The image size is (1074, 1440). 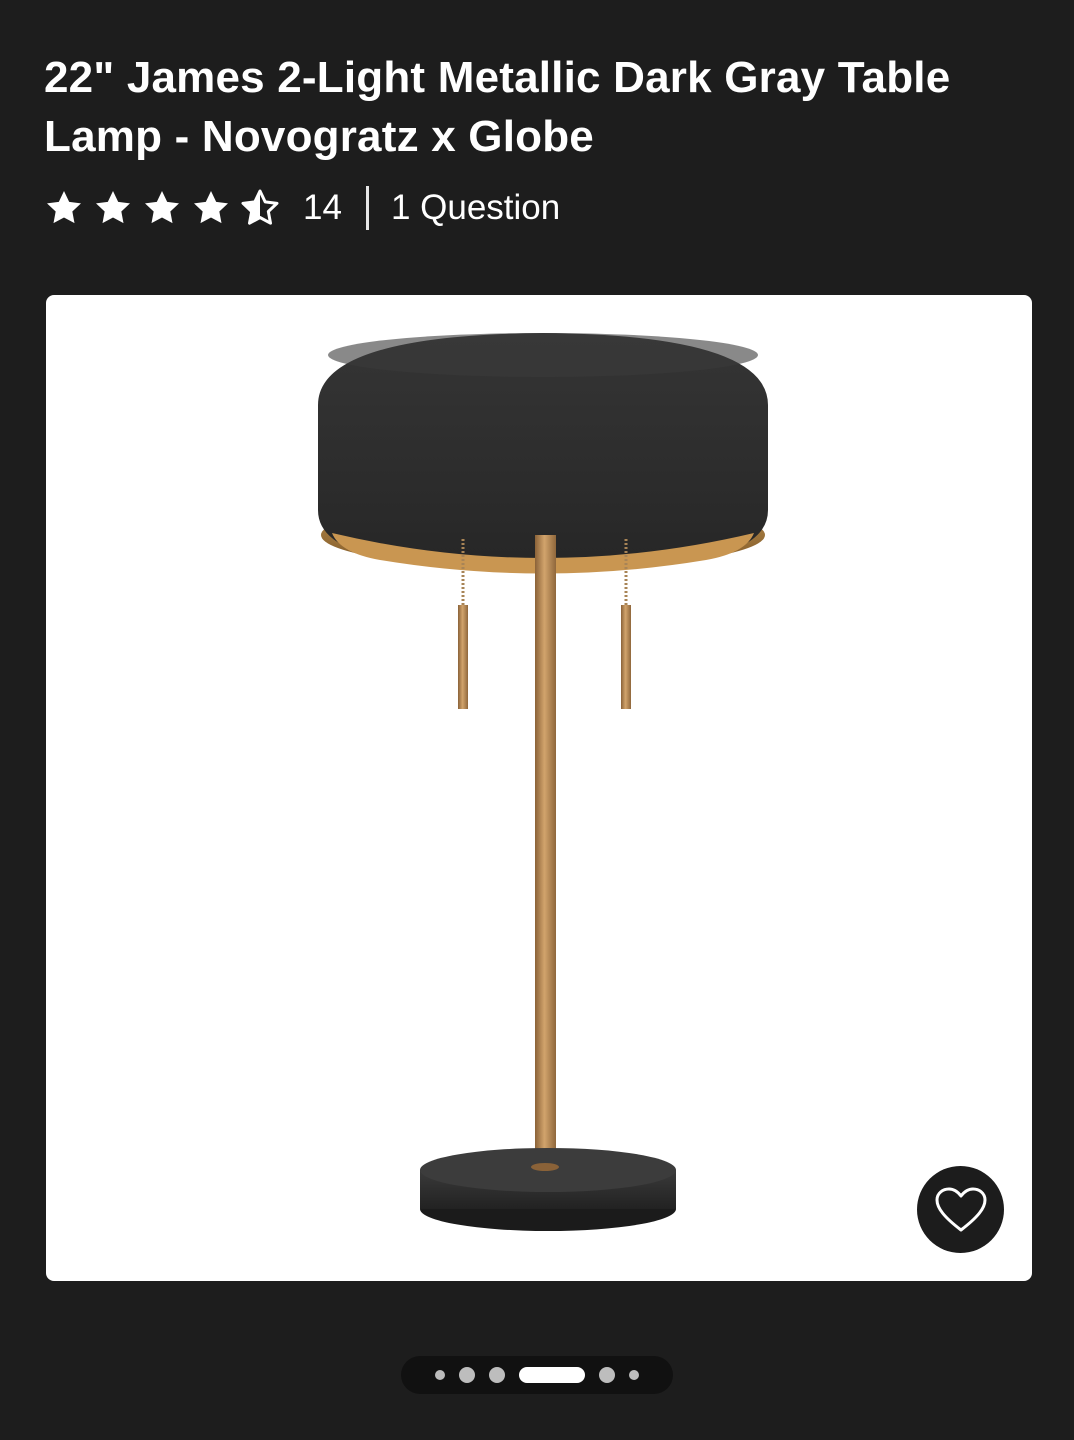 I want to click on rating-row: 14 1 Question, so click(x=302, y=208).